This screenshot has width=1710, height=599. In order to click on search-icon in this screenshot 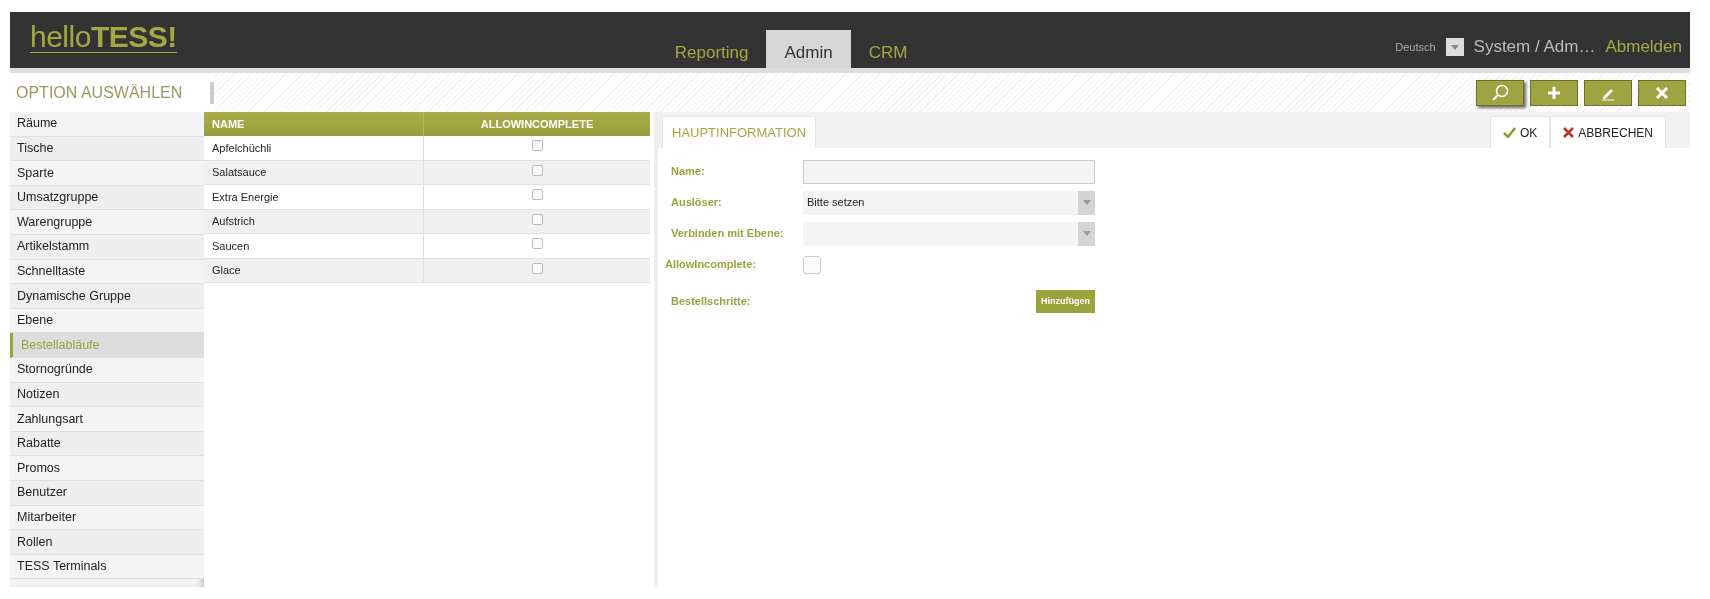, I will do `click(1500, 92)`.